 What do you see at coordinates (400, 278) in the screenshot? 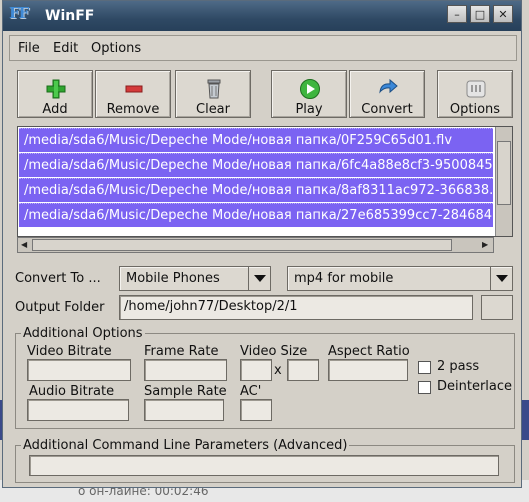
I see `preset-select: mp4 for mobile` at bounding box center [400, 278].